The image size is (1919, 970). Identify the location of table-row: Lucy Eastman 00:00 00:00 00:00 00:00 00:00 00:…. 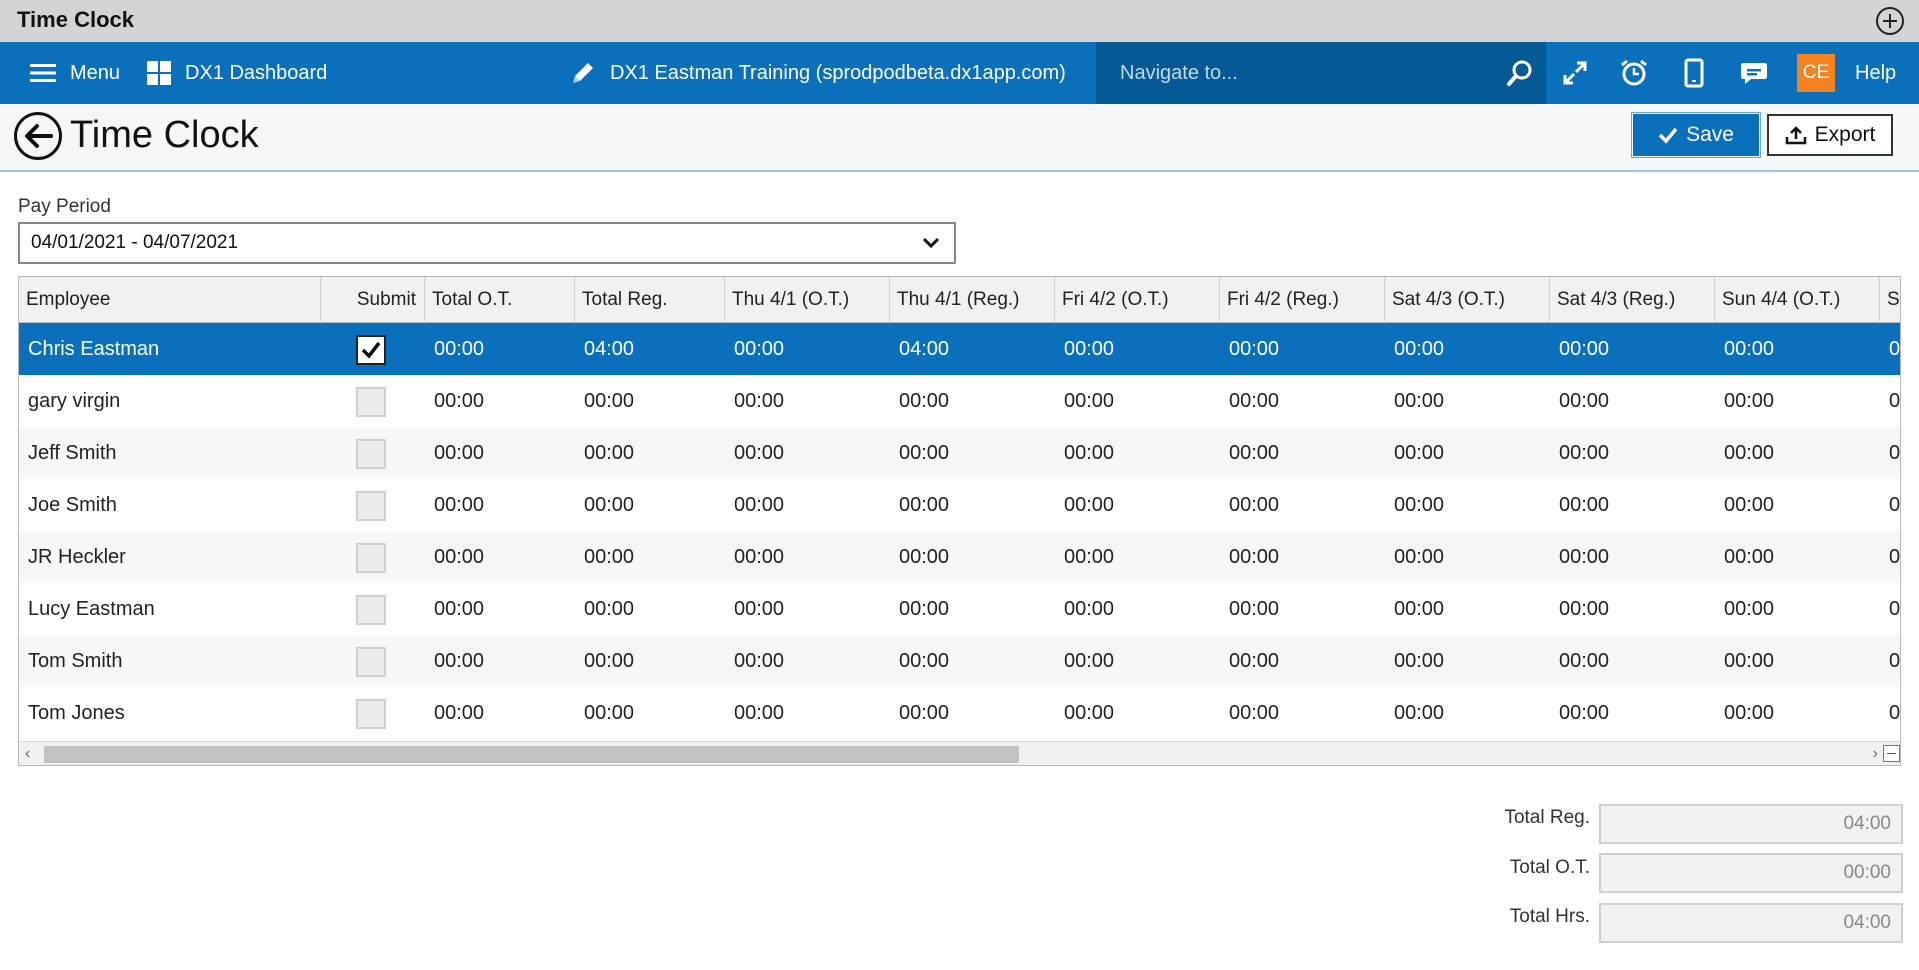
(959, 609).